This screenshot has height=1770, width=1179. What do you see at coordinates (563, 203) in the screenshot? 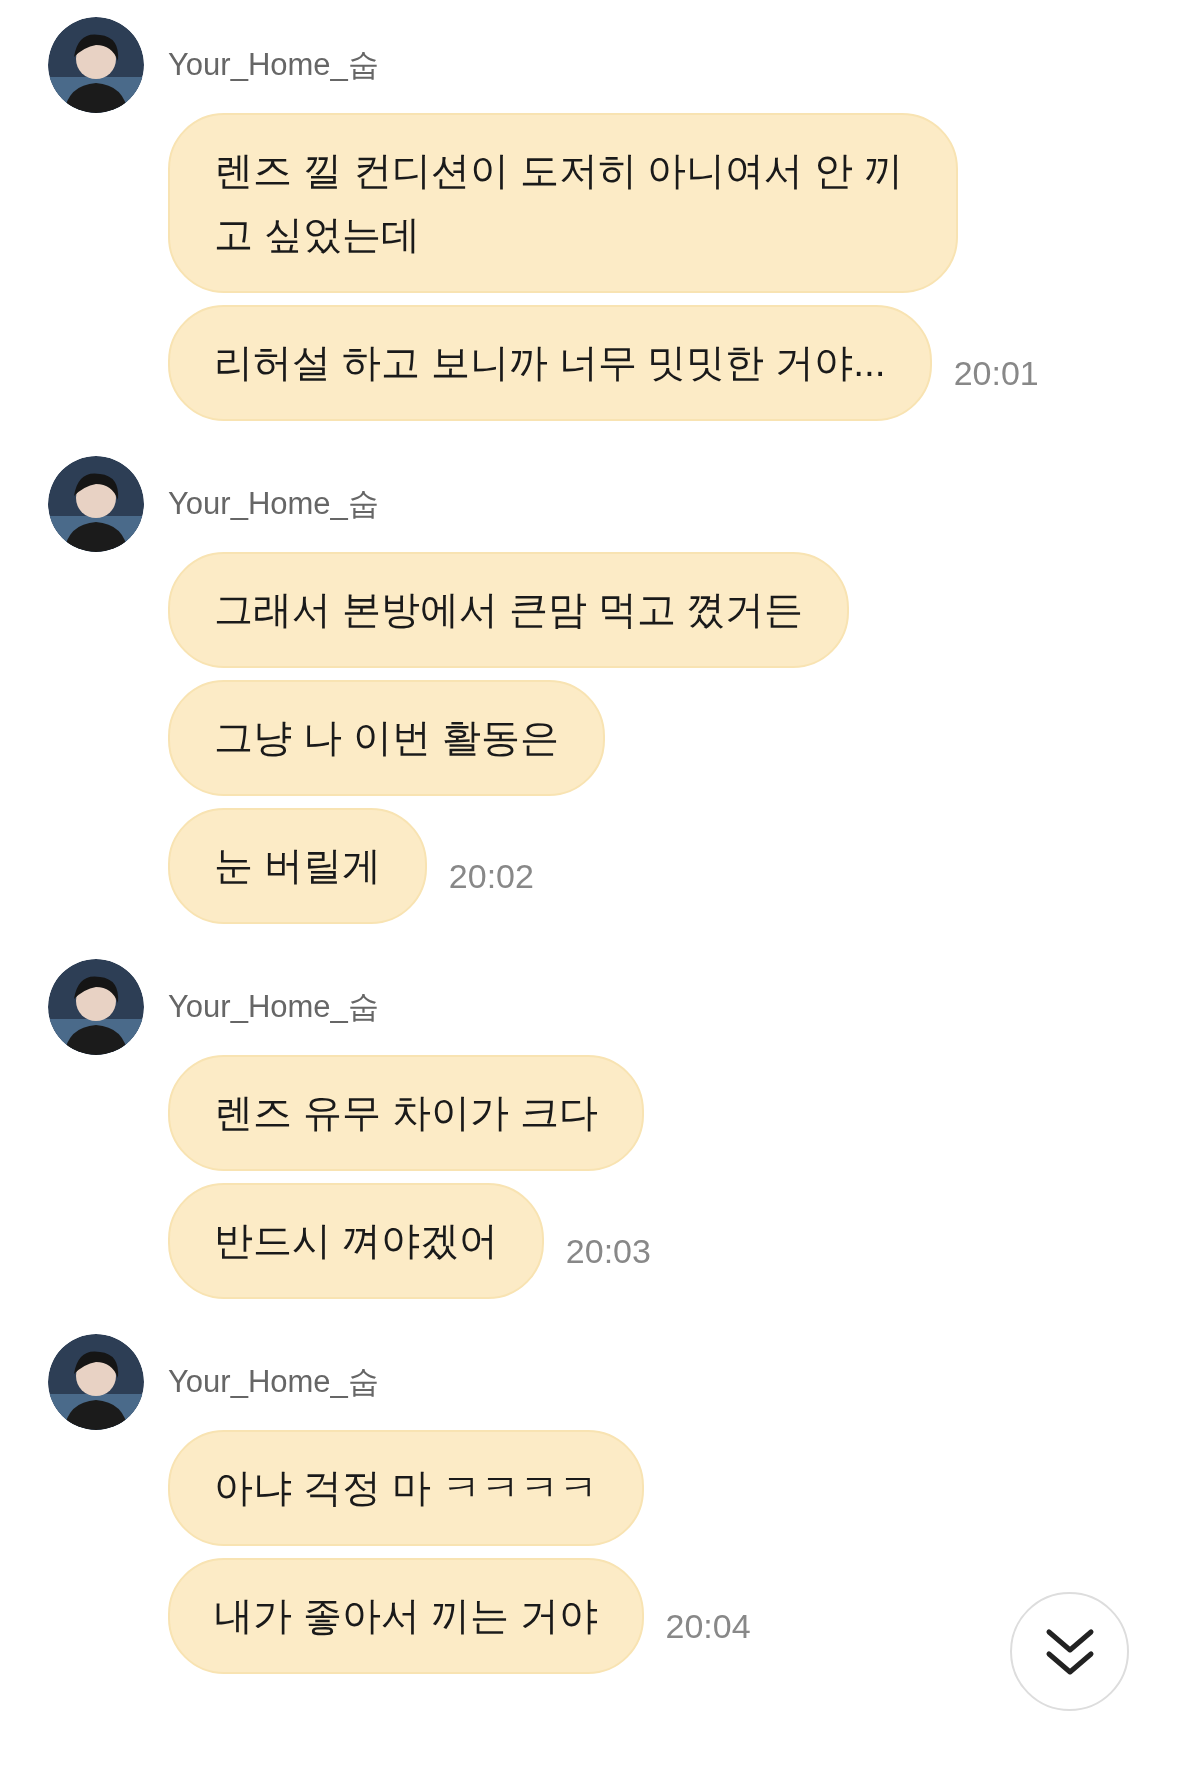
I see `message-bubble: 렌즈 낄 컨디션이 도저히 아니여서 안 끼고 싶었는데` at bounding box center [563, 203].